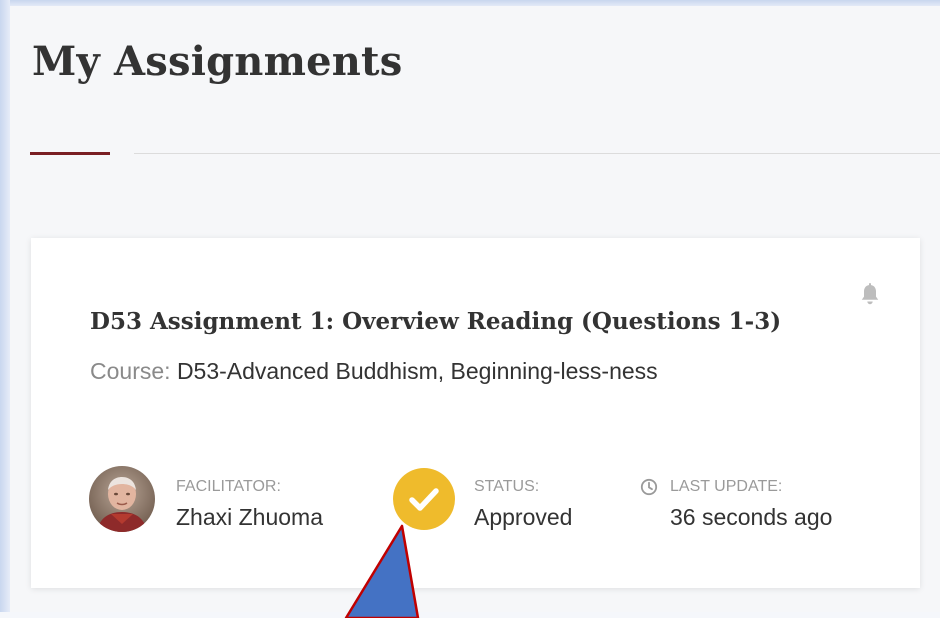  Describe the element at coordinates (122, 499) in the screenshot. I see `facilitator-avatar` at that location.